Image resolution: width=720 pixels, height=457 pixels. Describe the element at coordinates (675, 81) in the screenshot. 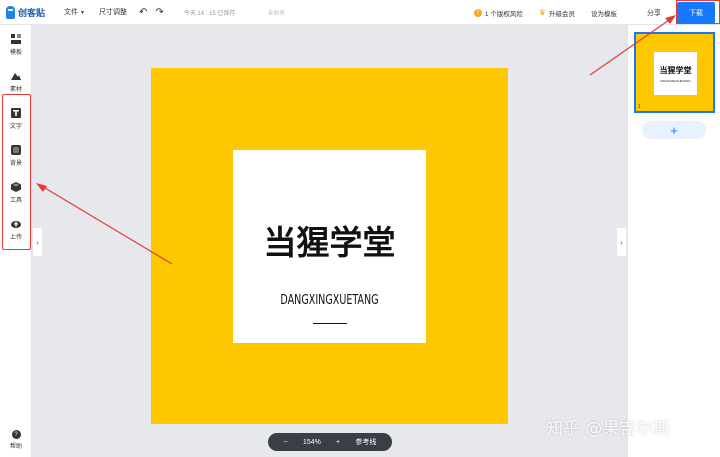

I see `thumbnail-subtitle: DANGXINGXUETANG` at that location.